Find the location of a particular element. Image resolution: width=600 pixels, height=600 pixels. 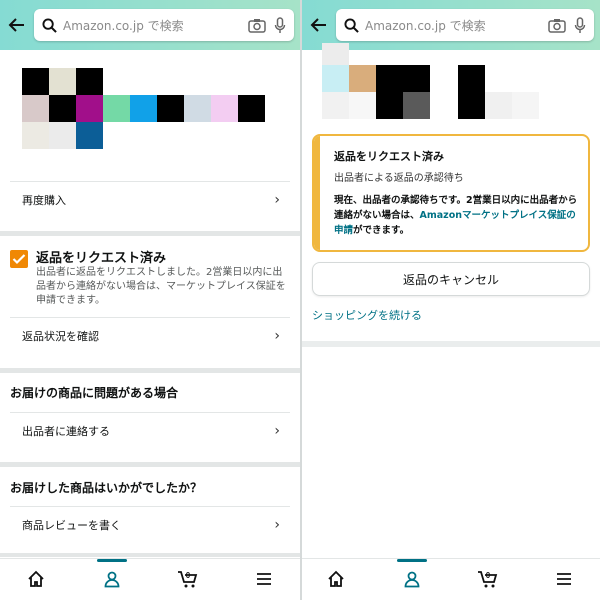

continue-shopping-link: ショッピングを続ける is located at coordinates (367, 315).